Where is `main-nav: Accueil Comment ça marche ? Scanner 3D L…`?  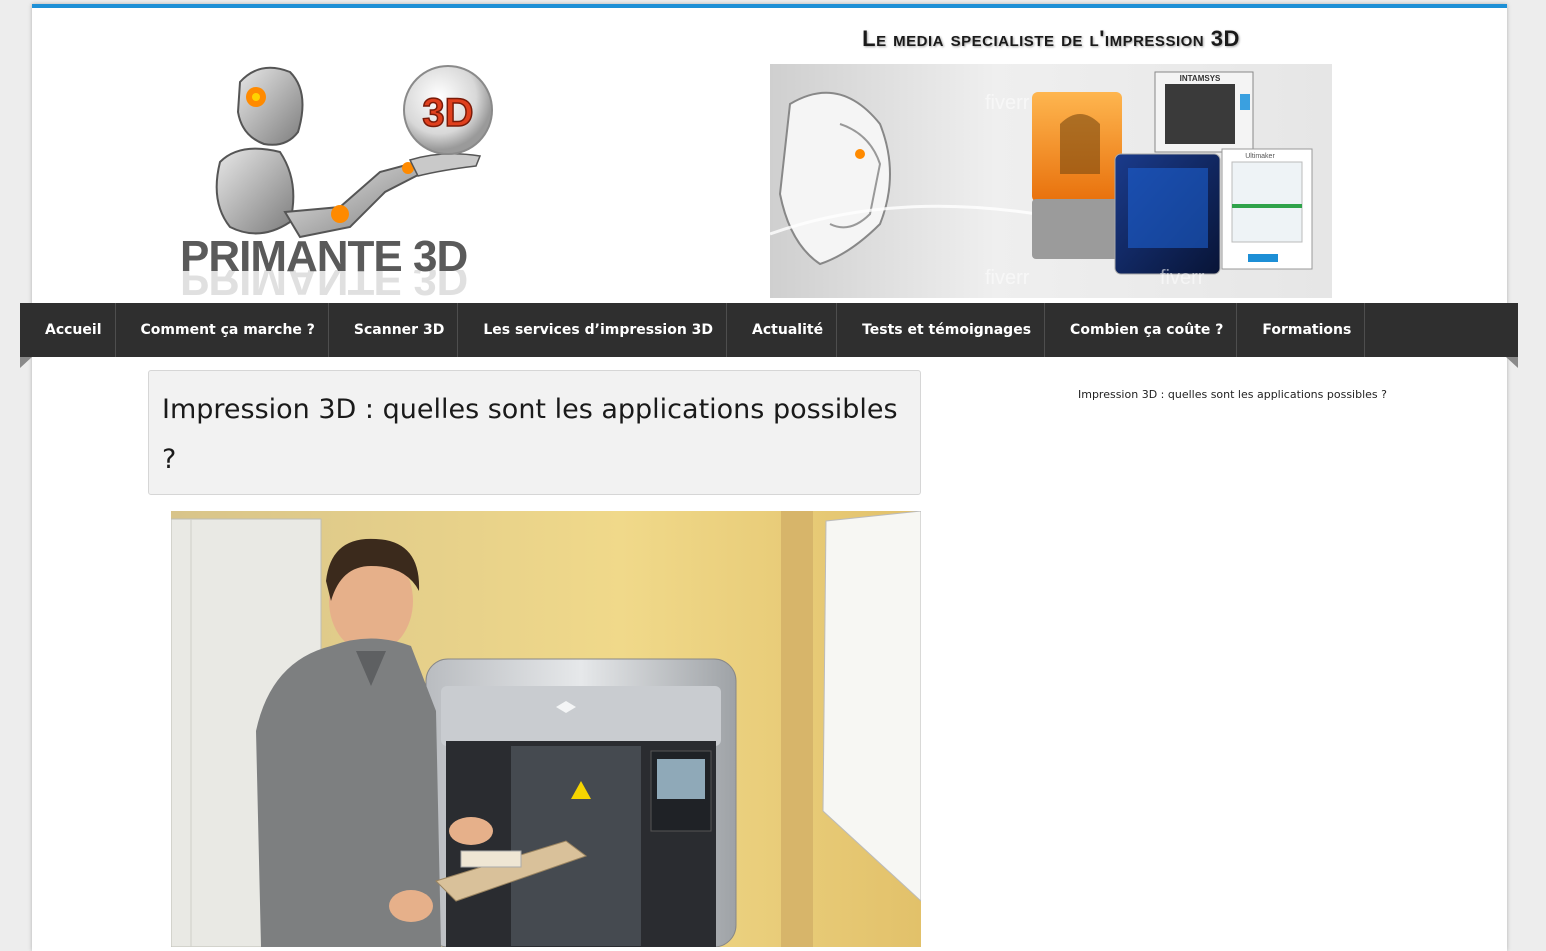
main-nav: Accueil Comment ça marche ? Scanner 3D L… is located at coordinates (769, 330).